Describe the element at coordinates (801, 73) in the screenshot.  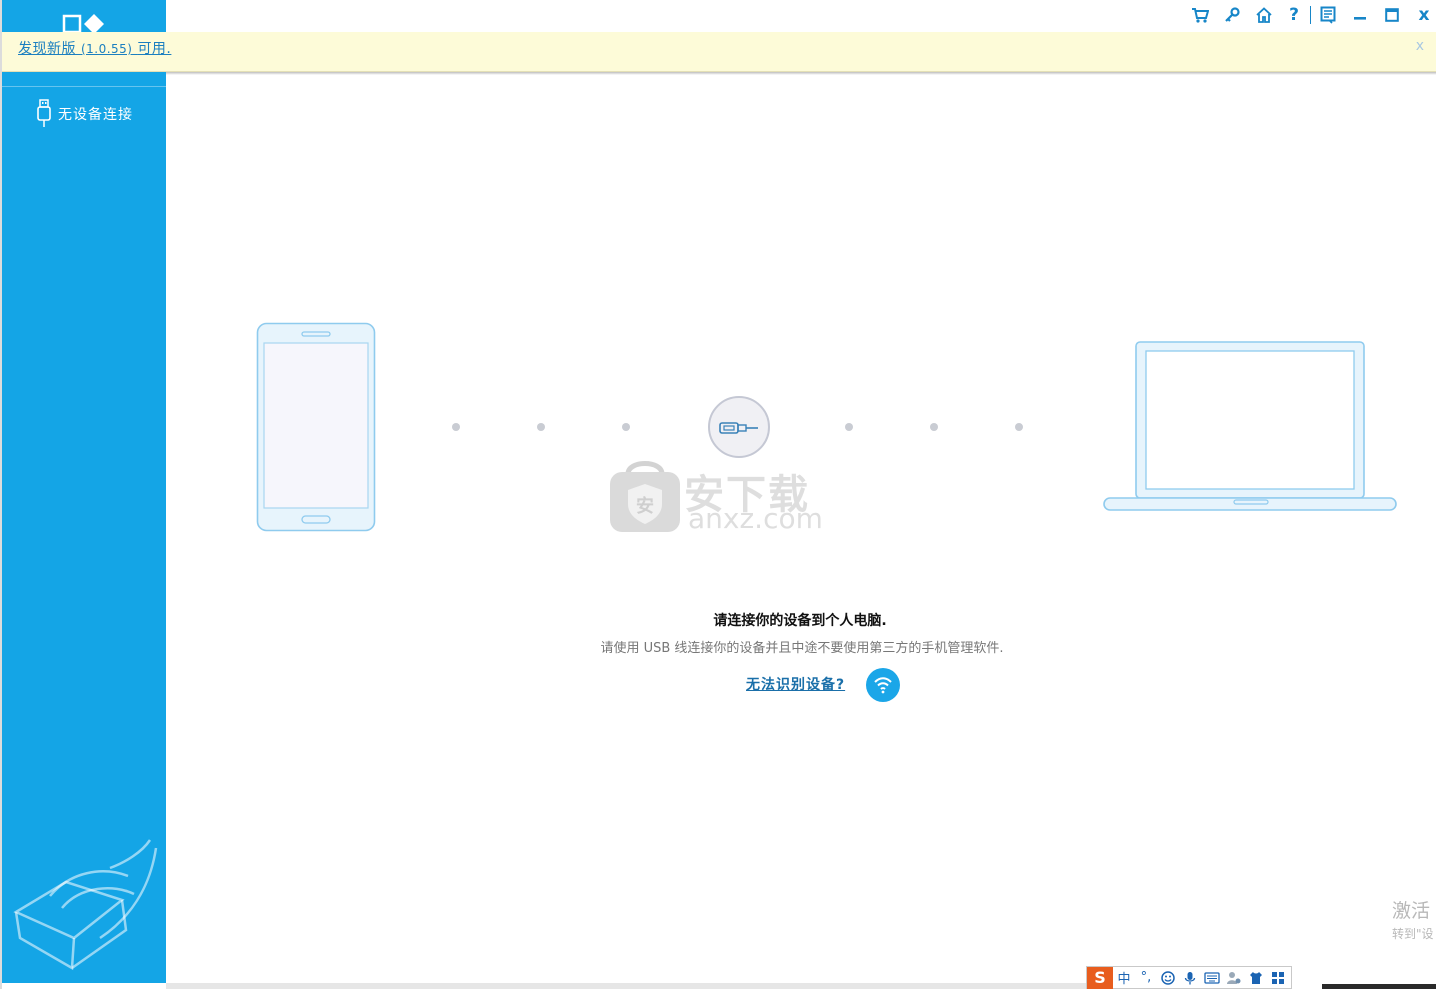
I see `banner-shadow` at that location.